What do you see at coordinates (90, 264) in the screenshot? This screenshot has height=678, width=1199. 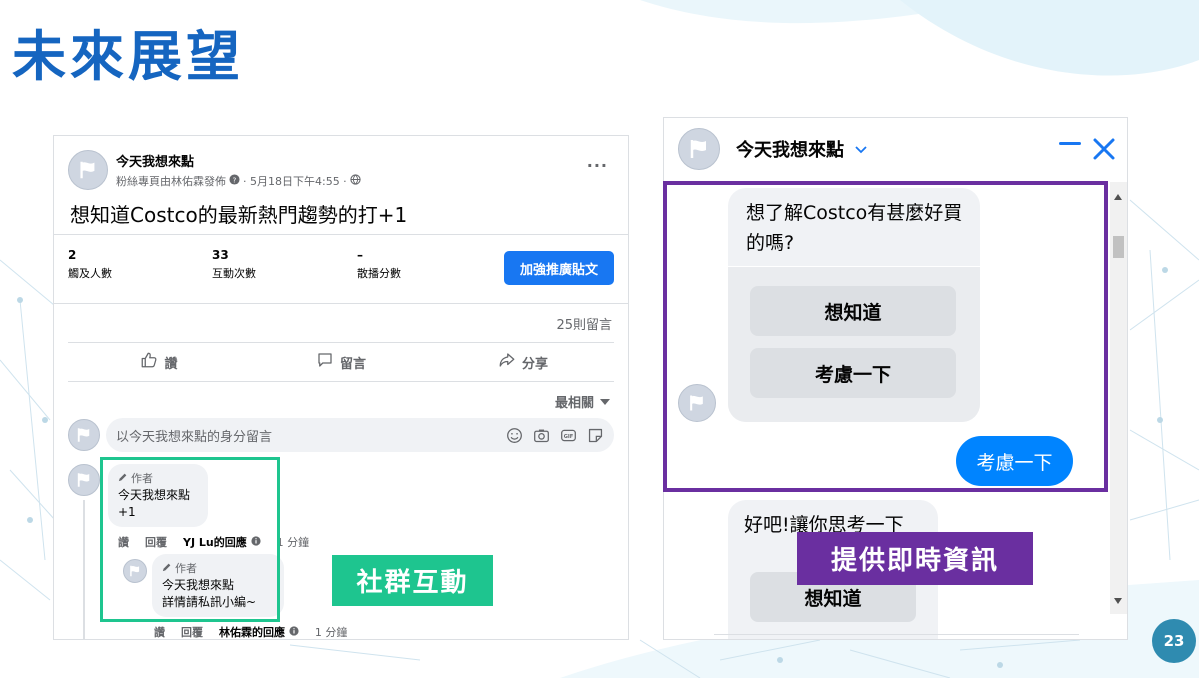 I see `stat-reach: 2 觸及人數` at bounding box center [90, 264].